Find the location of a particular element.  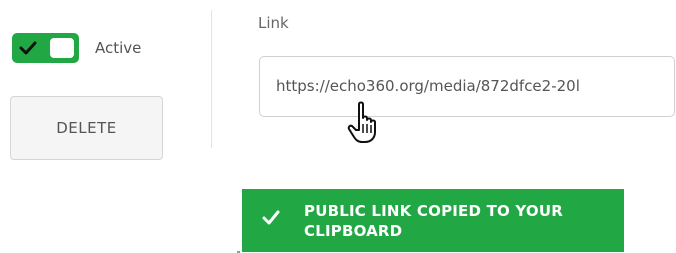

hand-pointer-icon is located at coordinates (361, 122).